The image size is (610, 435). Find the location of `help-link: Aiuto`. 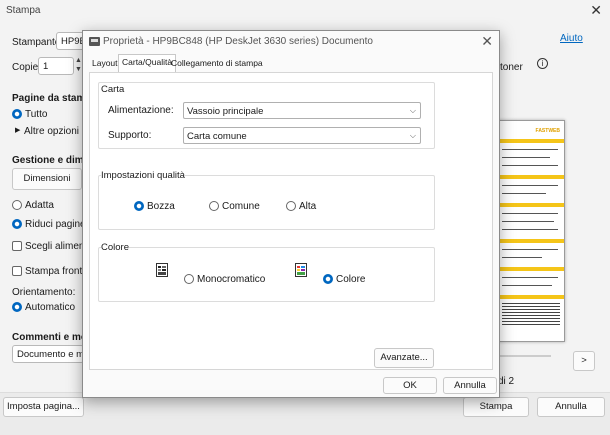

help-link: Aiuto is located at coordinates (571, 38).